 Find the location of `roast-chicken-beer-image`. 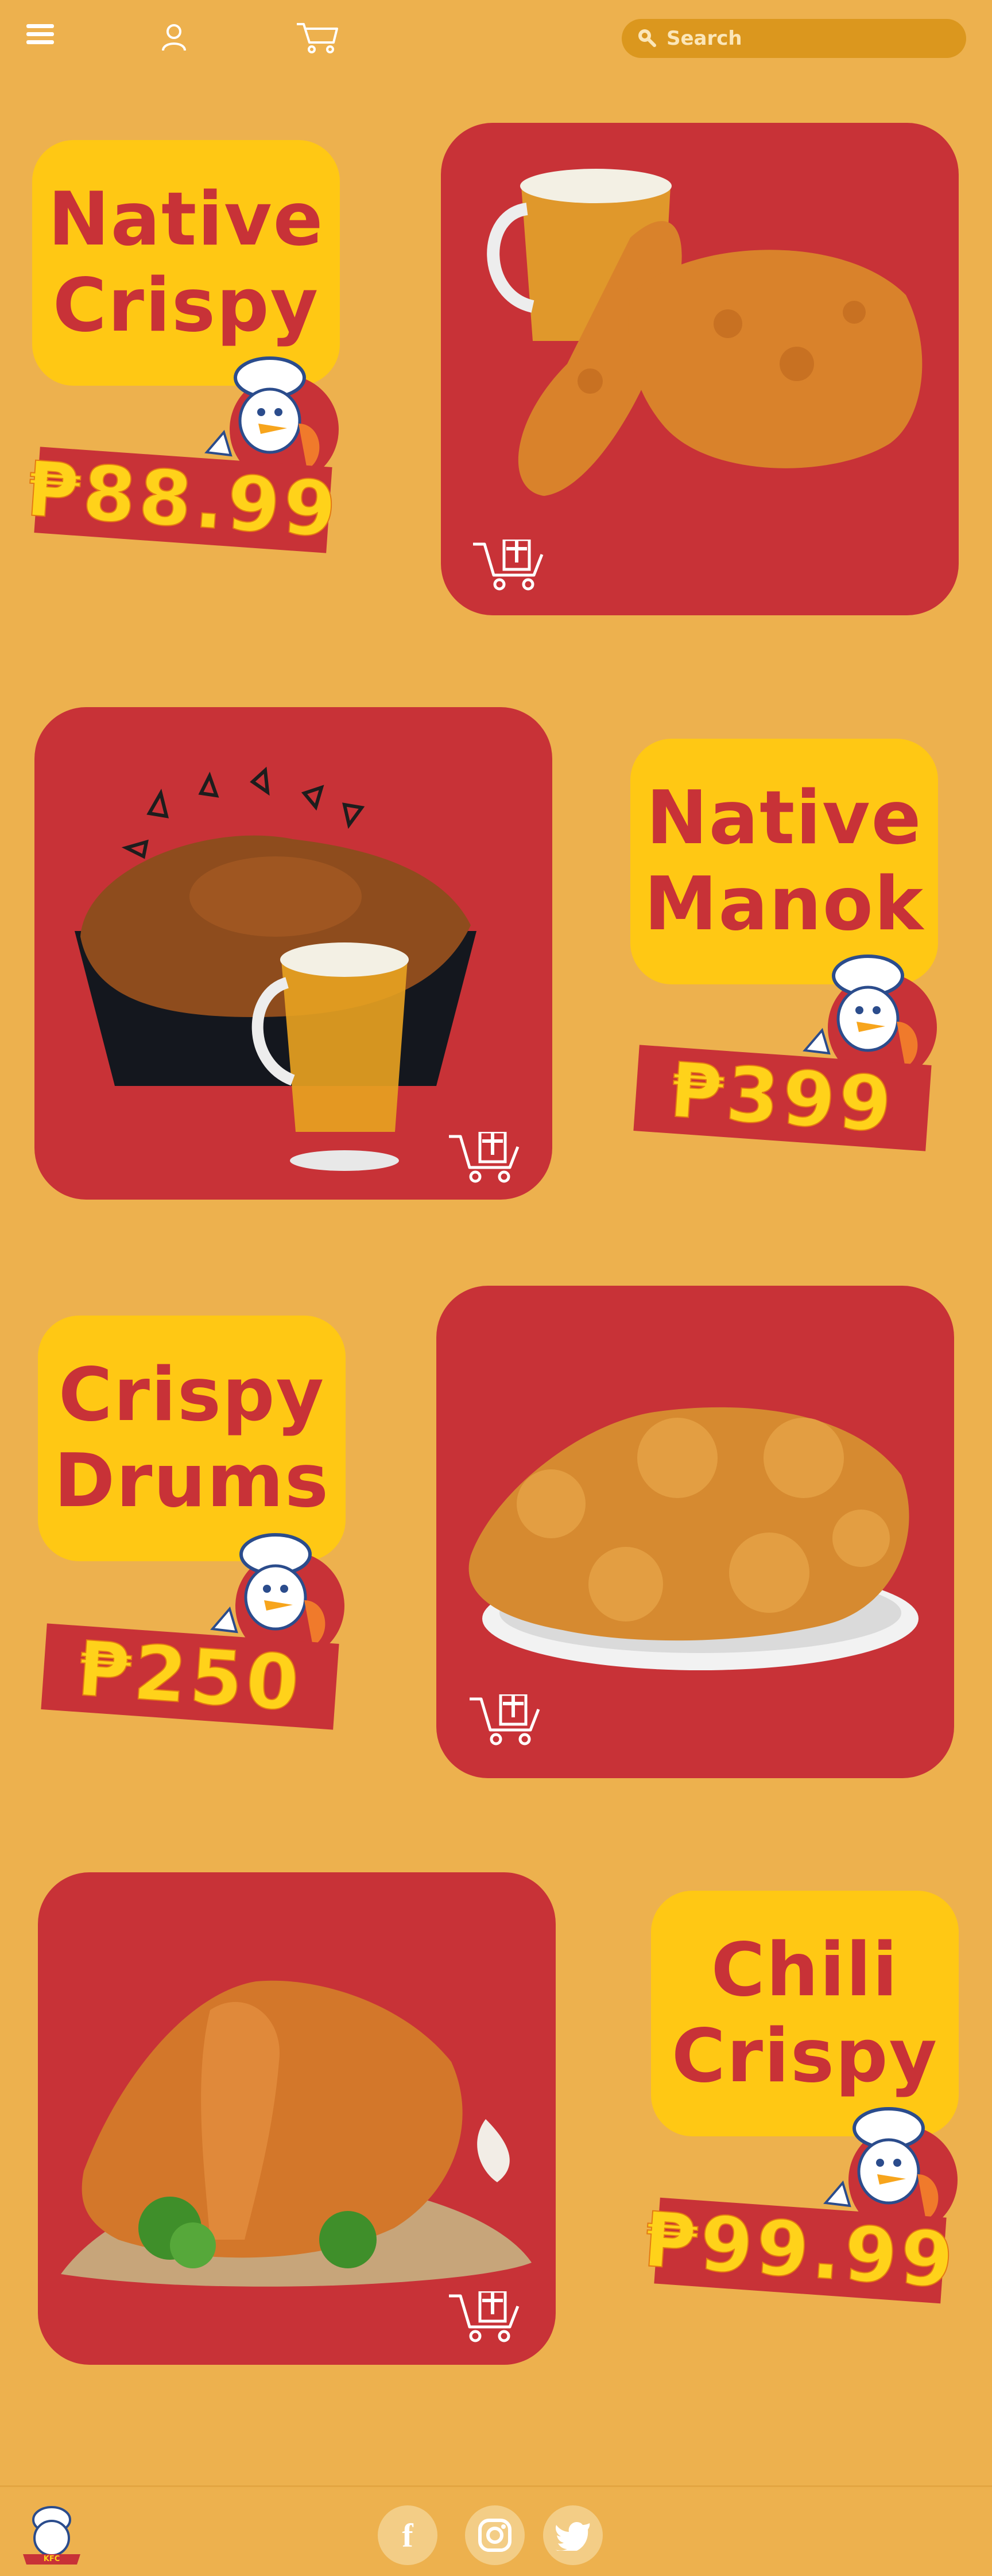

roast-chicken-beer-image is located at coordinates (275, 968).